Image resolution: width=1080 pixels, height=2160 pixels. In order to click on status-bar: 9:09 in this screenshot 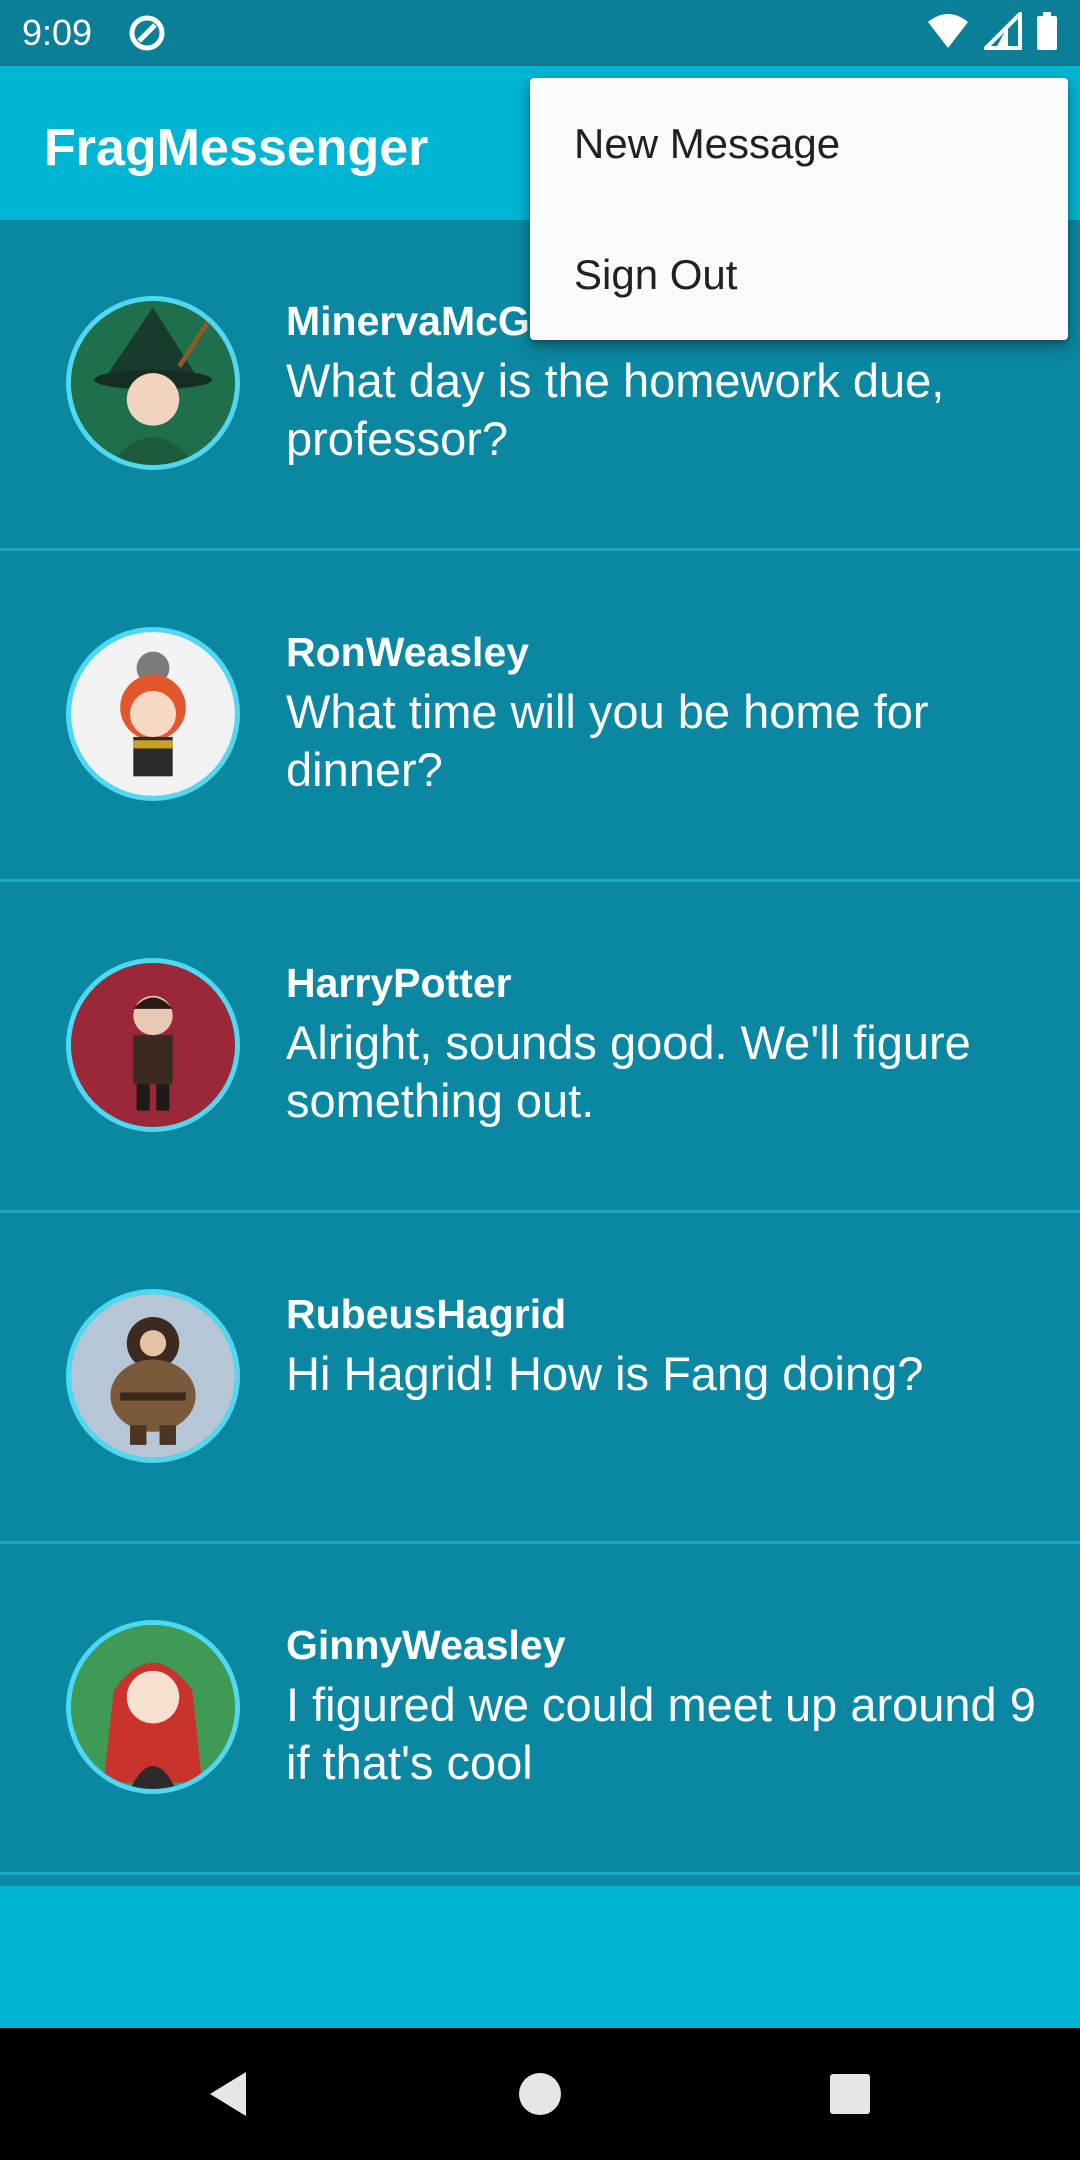, I will do `click(540, 33)`.